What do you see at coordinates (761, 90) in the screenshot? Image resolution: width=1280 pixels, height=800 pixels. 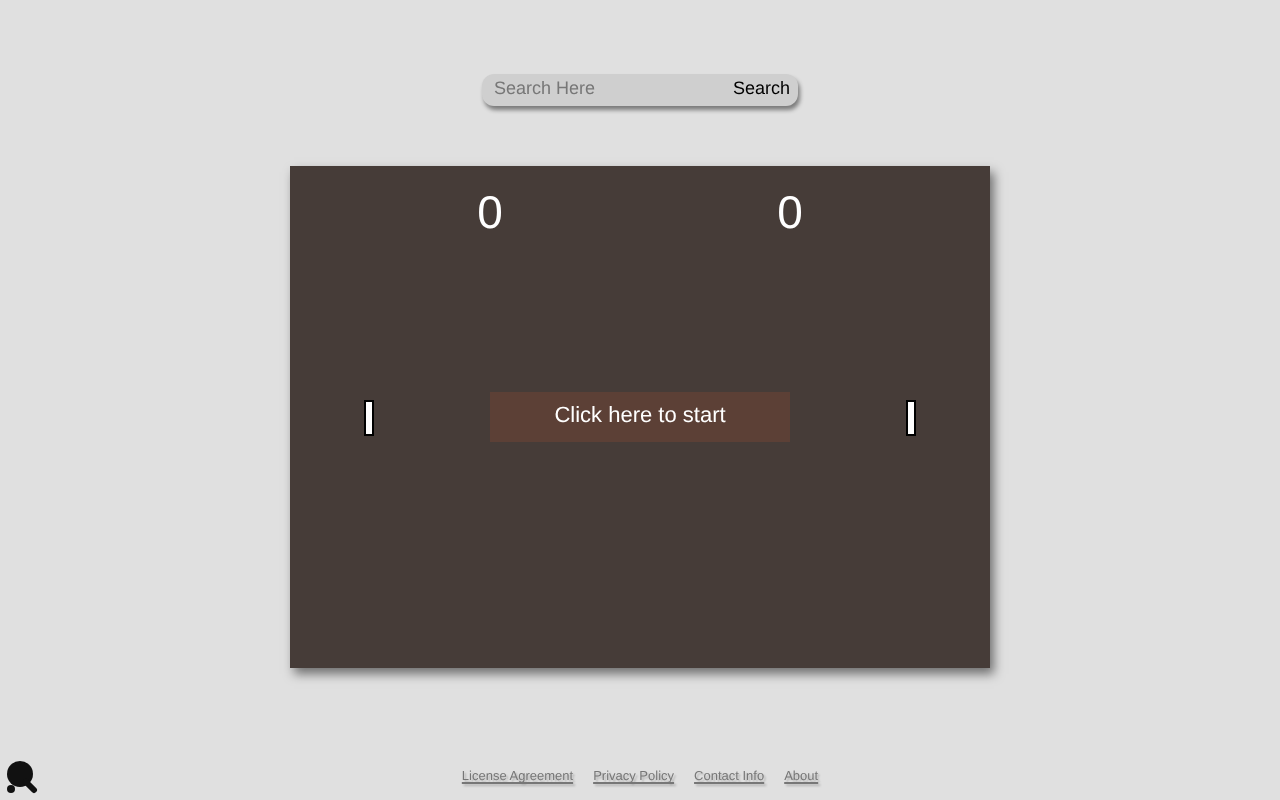 I see `search-button: Search` at bounding box center [761, 90].